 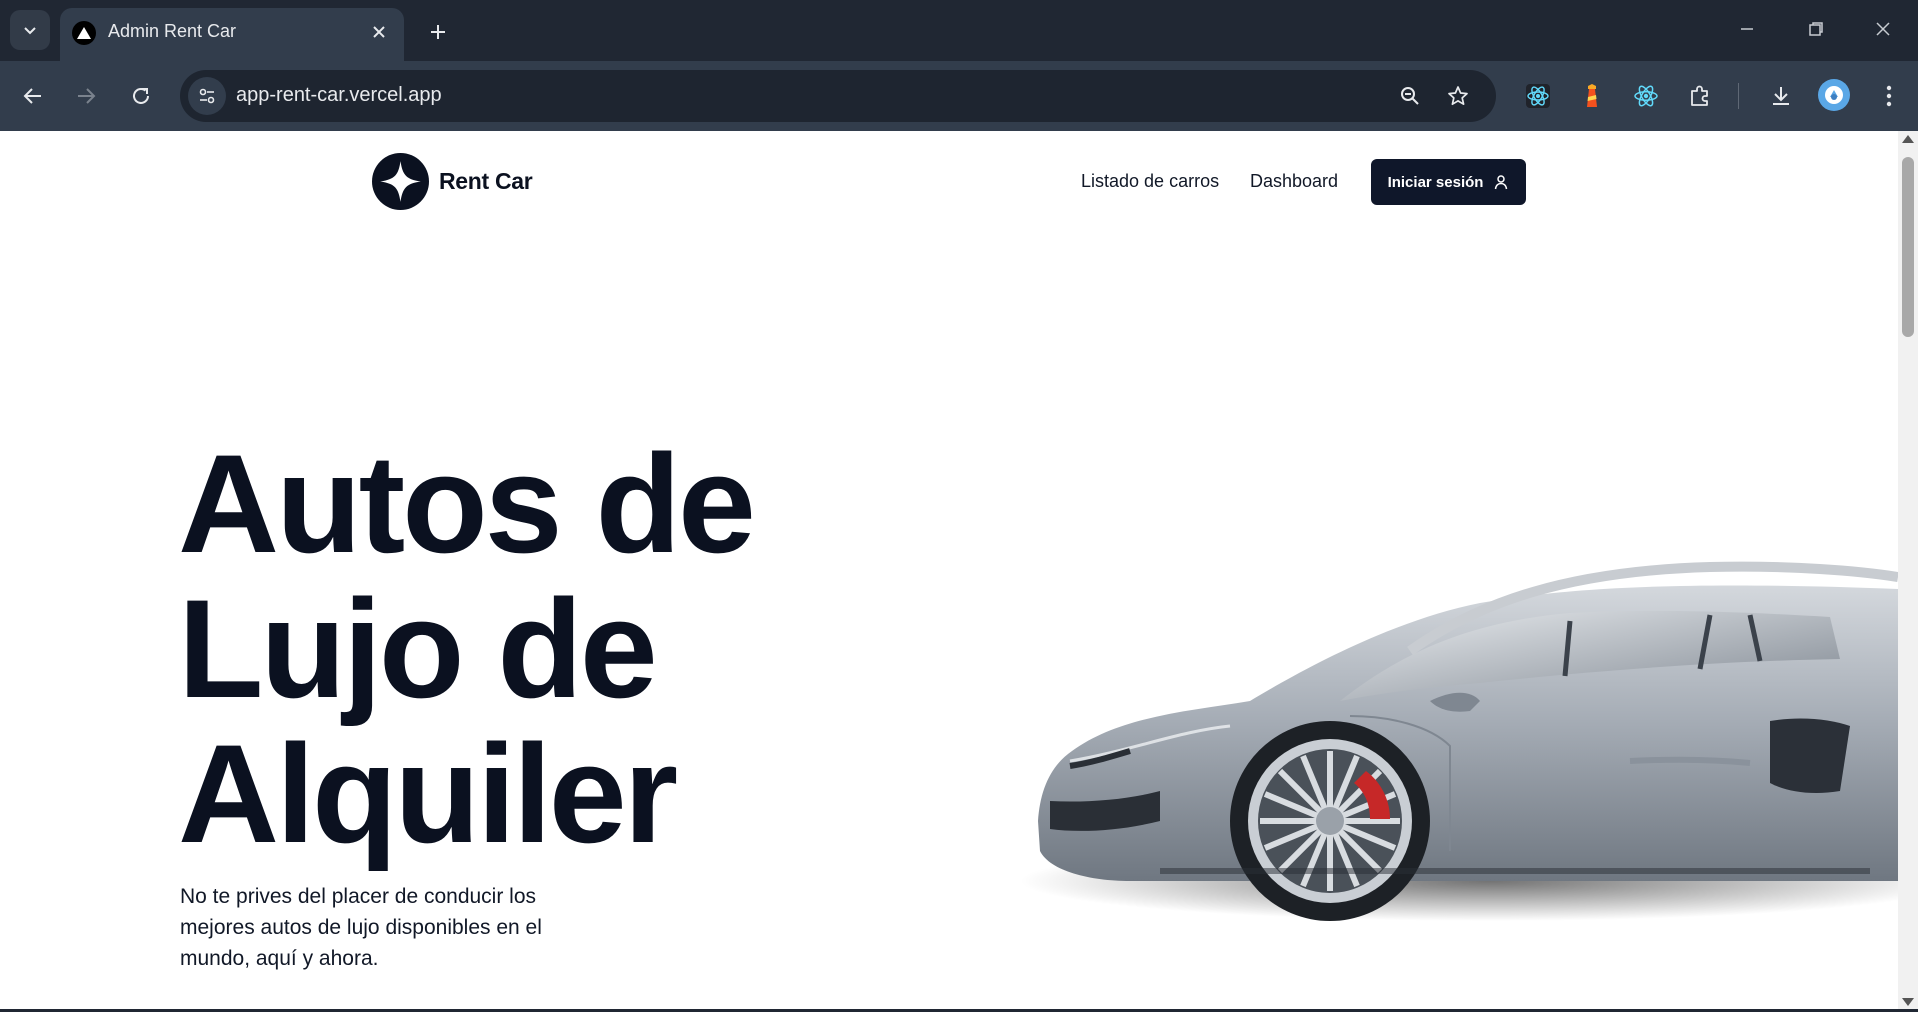 I want to click on tab-strip: Admin Rent Car, so click(x=959, y=30).